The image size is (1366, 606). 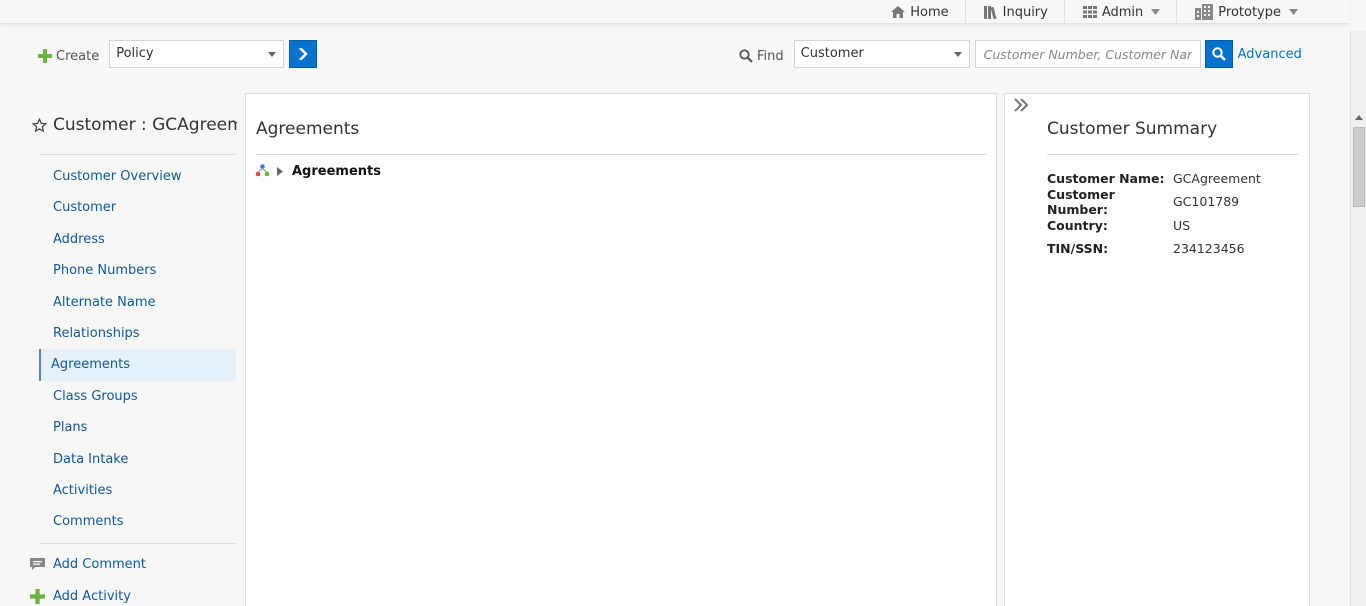 I want to click on summary-title: Customer Summary, so click(x=1132, y=129).